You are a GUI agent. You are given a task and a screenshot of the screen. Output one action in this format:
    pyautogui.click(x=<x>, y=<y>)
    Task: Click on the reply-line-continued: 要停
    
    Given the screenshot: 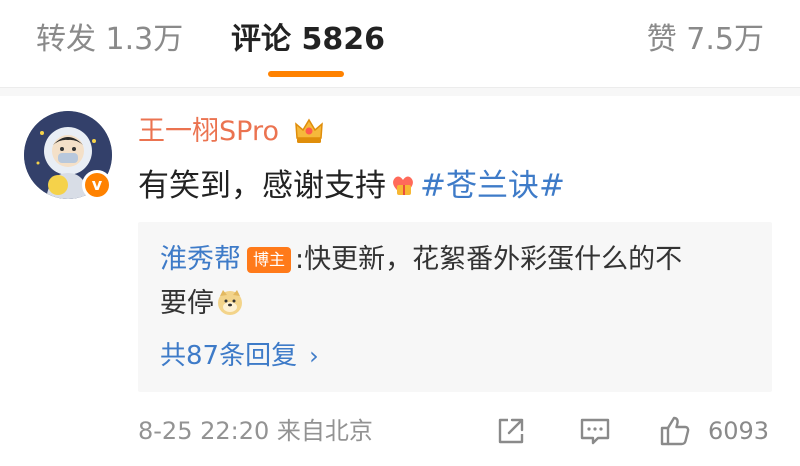 What is the action you would take?
    pyautogui.click(x=202, y=304)
    